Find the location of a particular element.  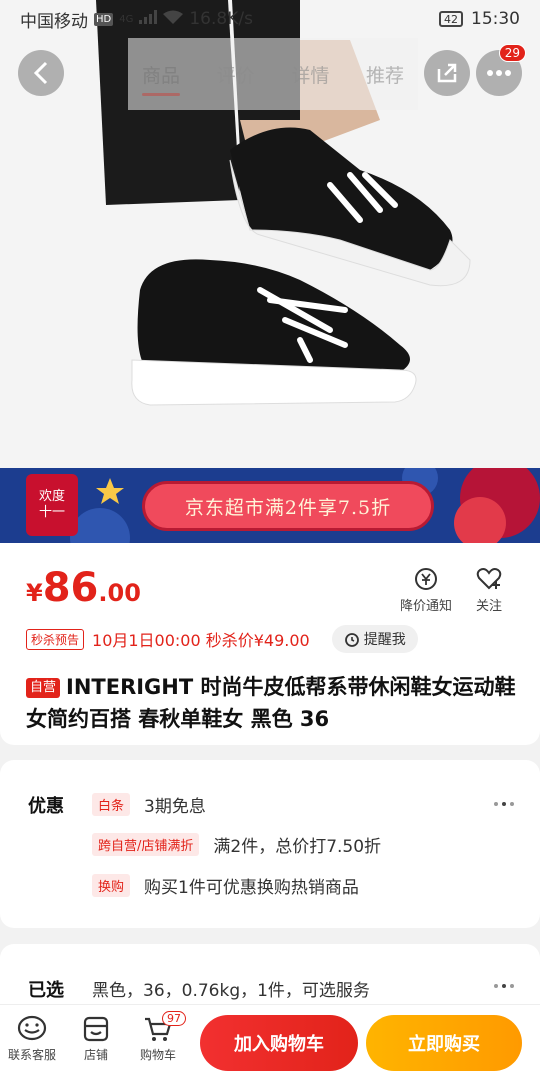

battery-icon: 42 is located at coordinates (451, 19).